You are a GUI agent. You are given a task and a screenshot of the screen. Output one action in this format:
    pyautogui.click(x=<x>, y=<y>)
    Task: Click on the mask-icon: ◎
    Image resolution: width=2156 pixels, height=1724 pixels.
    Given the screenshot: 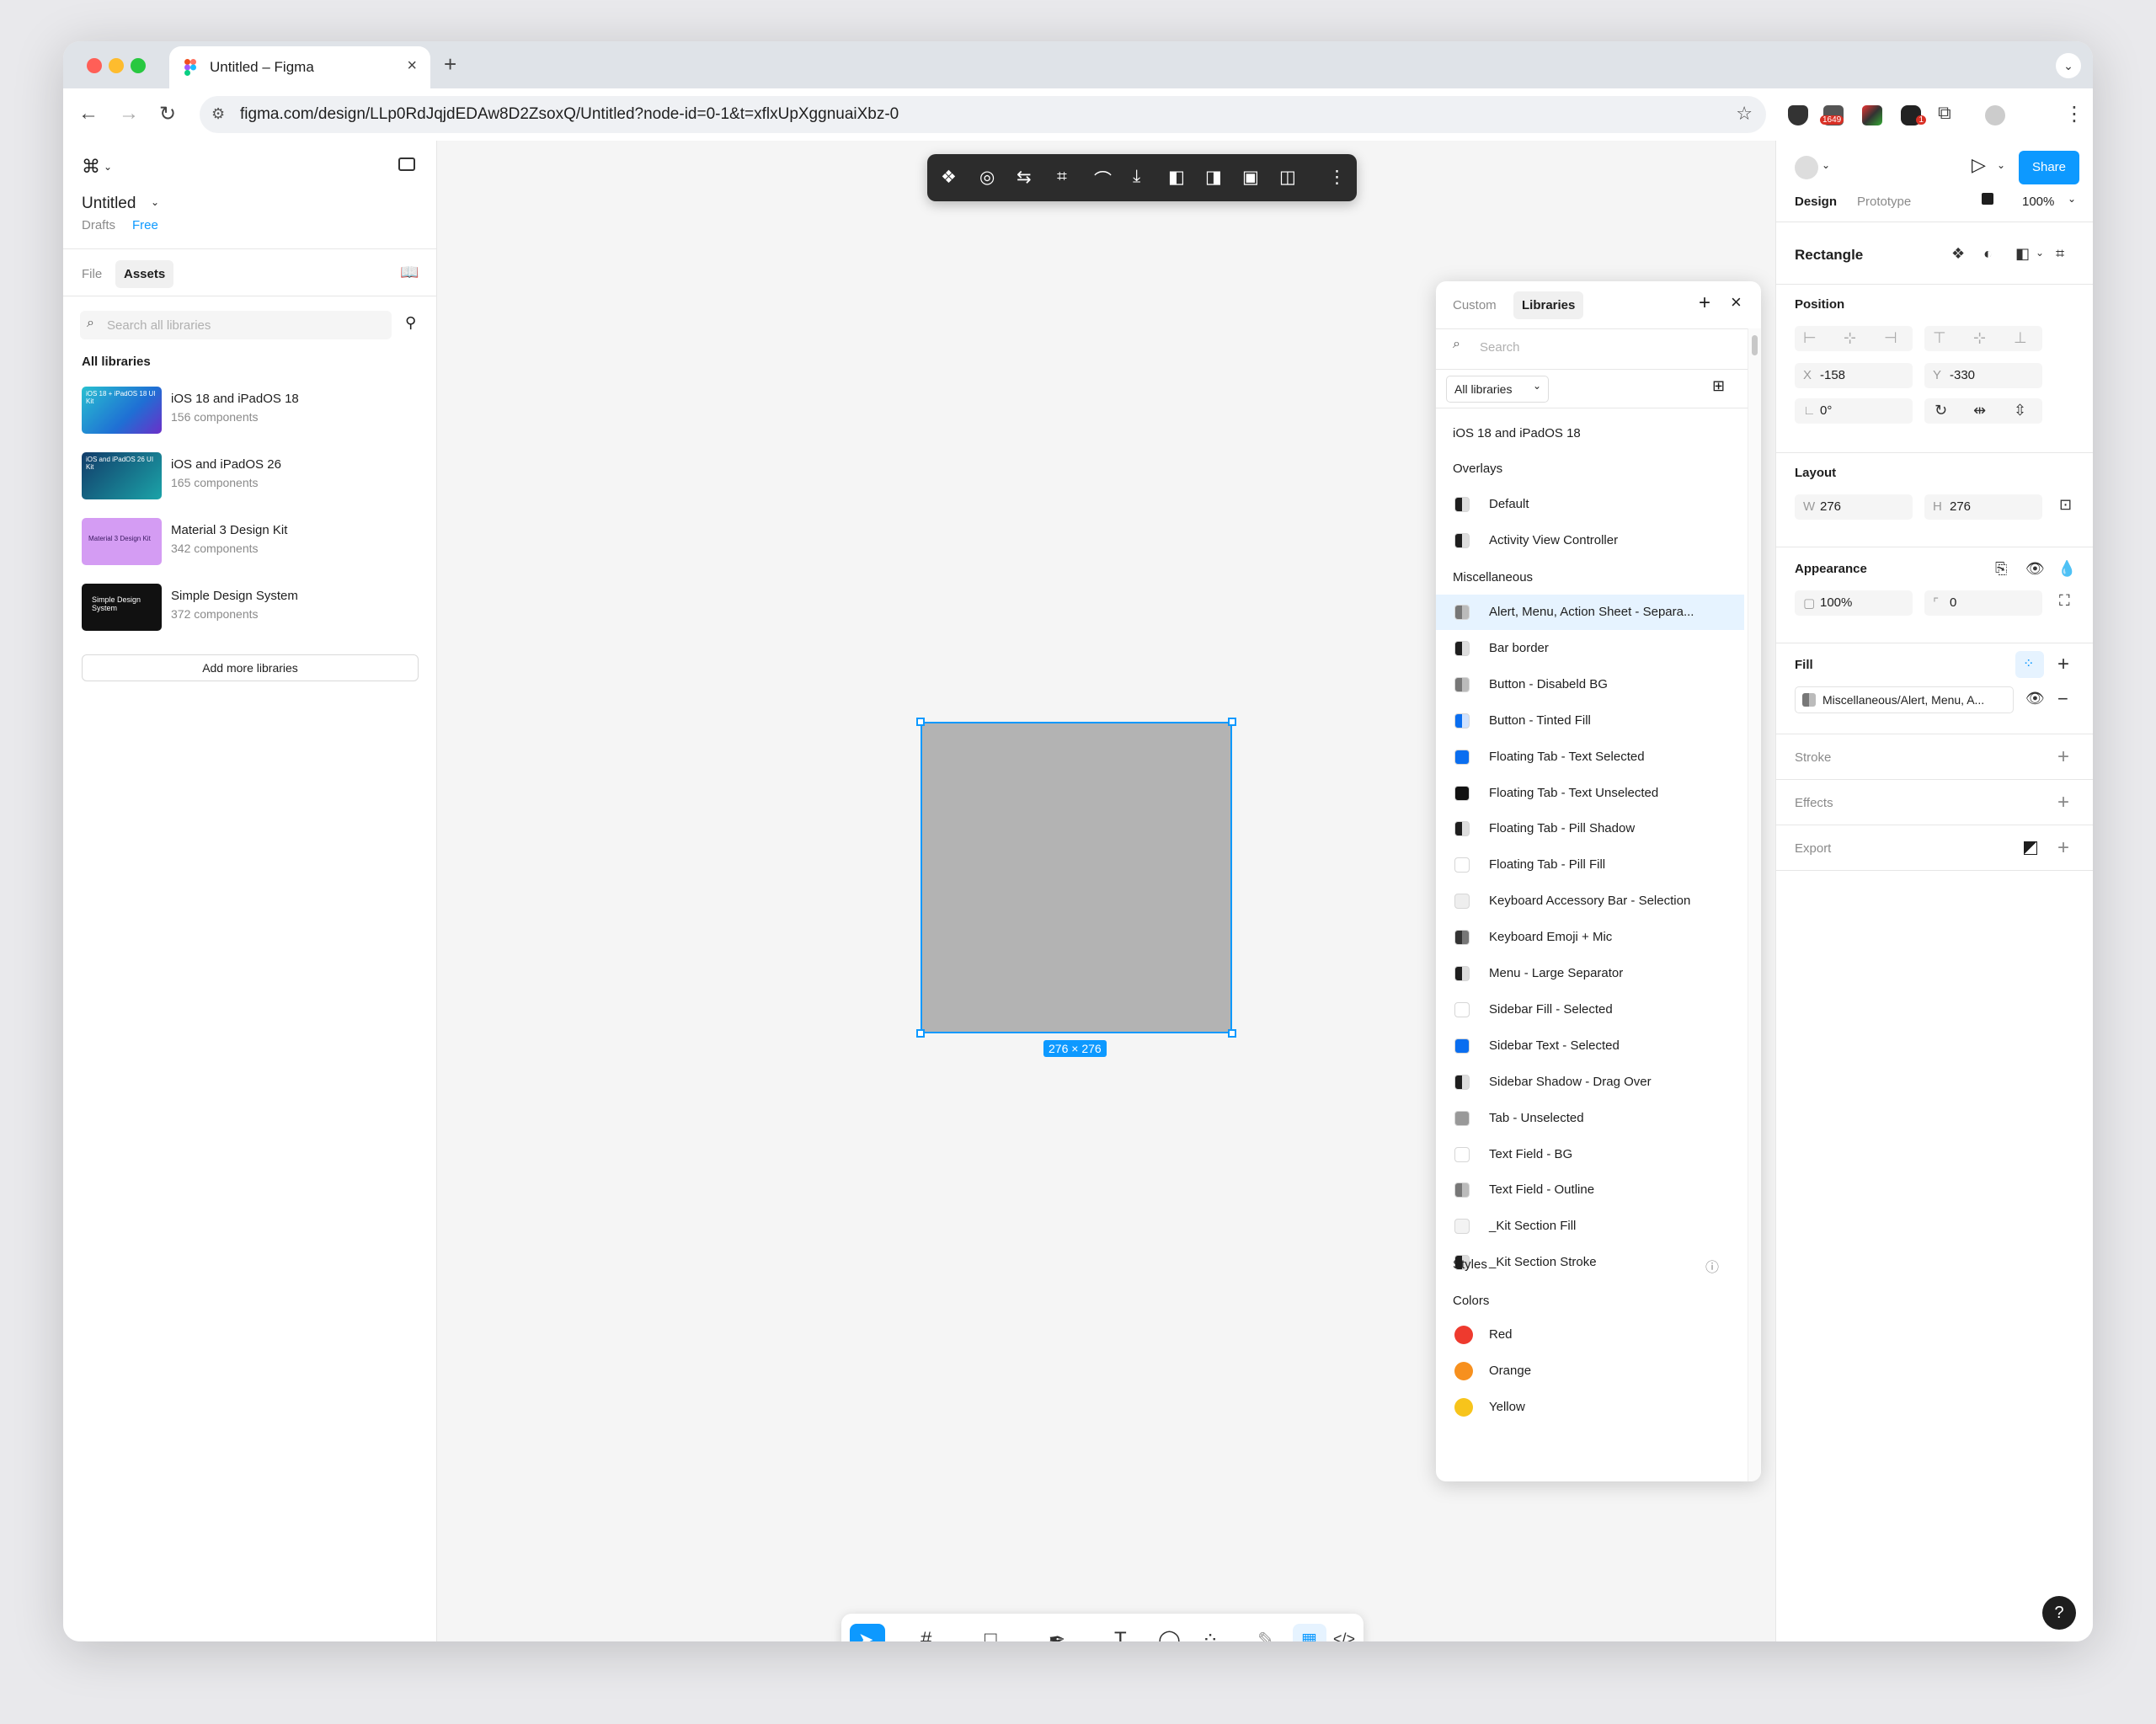 What is the action you would take?
    pyautogui.click(x=987, y=177)
    